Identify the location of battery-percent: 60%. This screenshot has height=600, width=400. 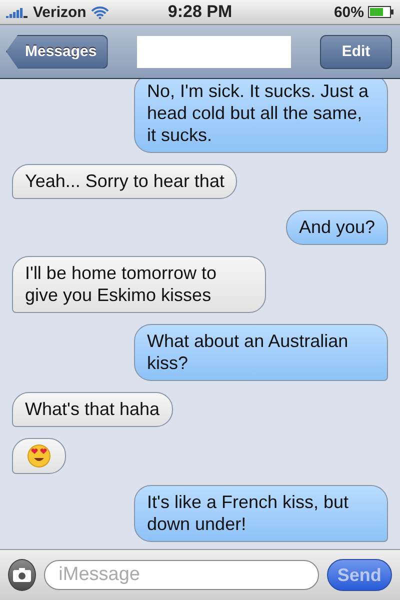
(349, 12).